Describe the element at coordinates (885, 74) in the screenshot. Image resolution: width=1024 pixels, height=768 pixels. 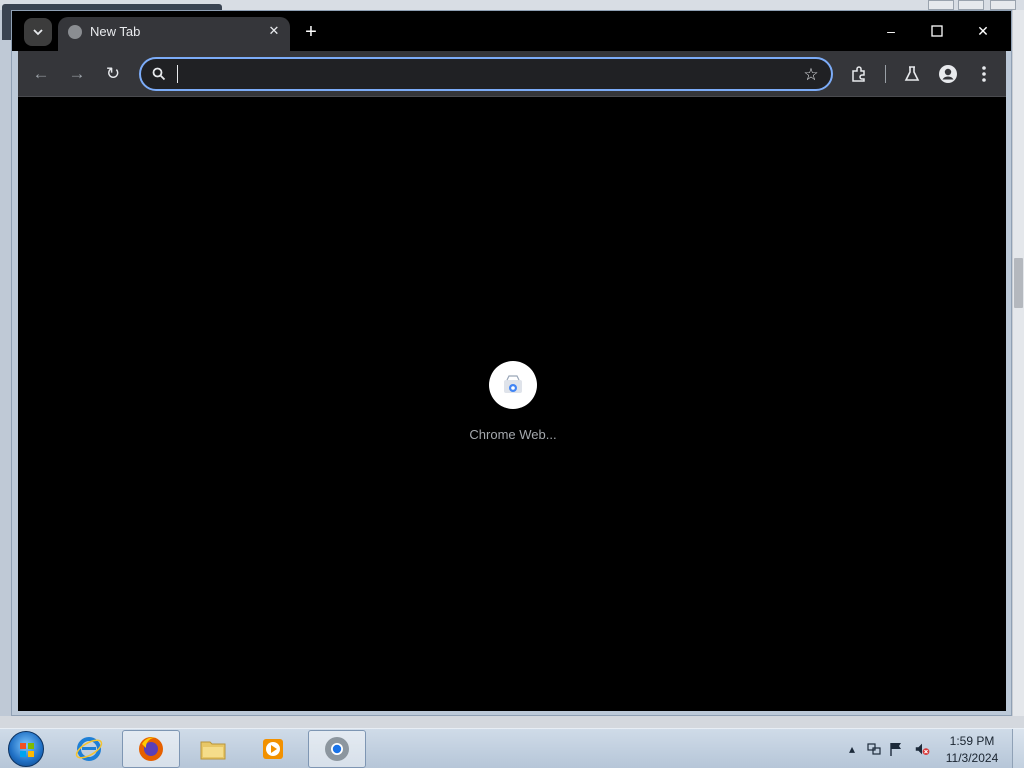
I see `toolbar-separator` at that location.